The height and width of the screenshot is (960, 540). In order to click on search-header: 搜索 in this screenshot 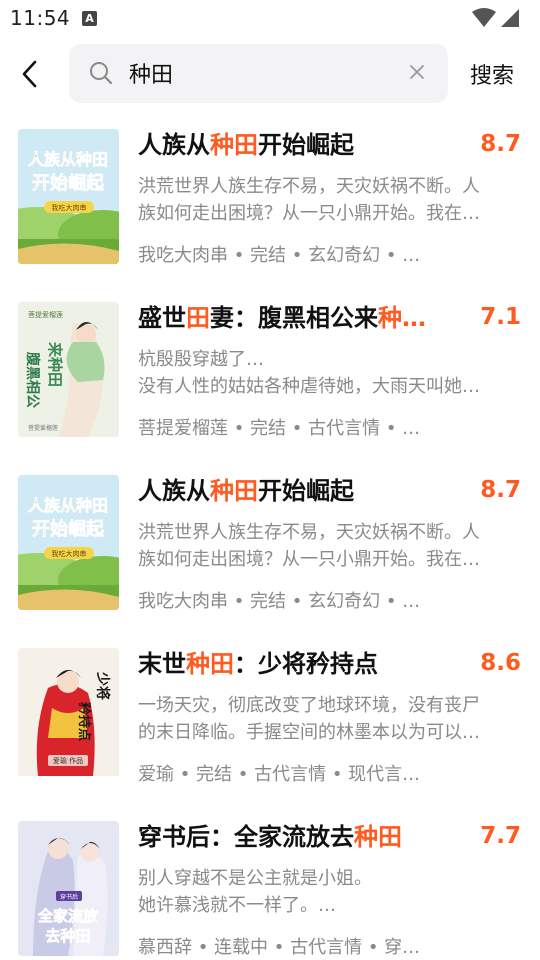, I will do `click(270, 74)`.